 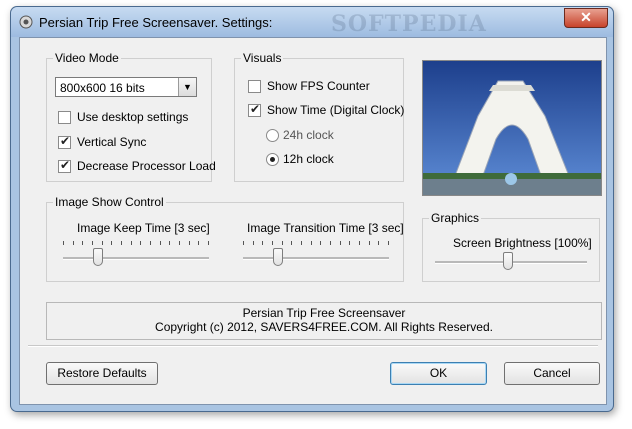 I want to click on ok-button: OK, so click(x=438, y=373).